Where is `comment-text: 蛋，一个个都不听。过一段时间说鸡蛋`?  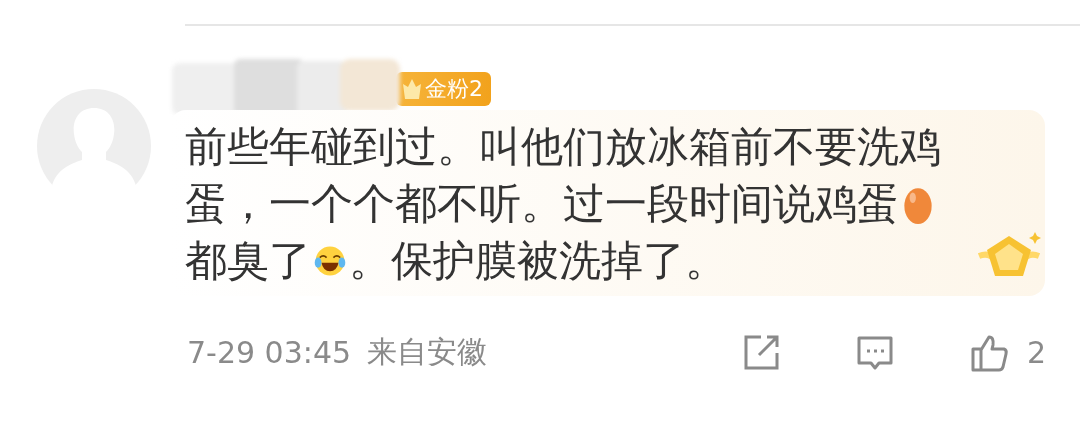 comment-text: 蛋，一个个都不听。过一段时间说鸡蛋 is located at coordinates (542, 204).